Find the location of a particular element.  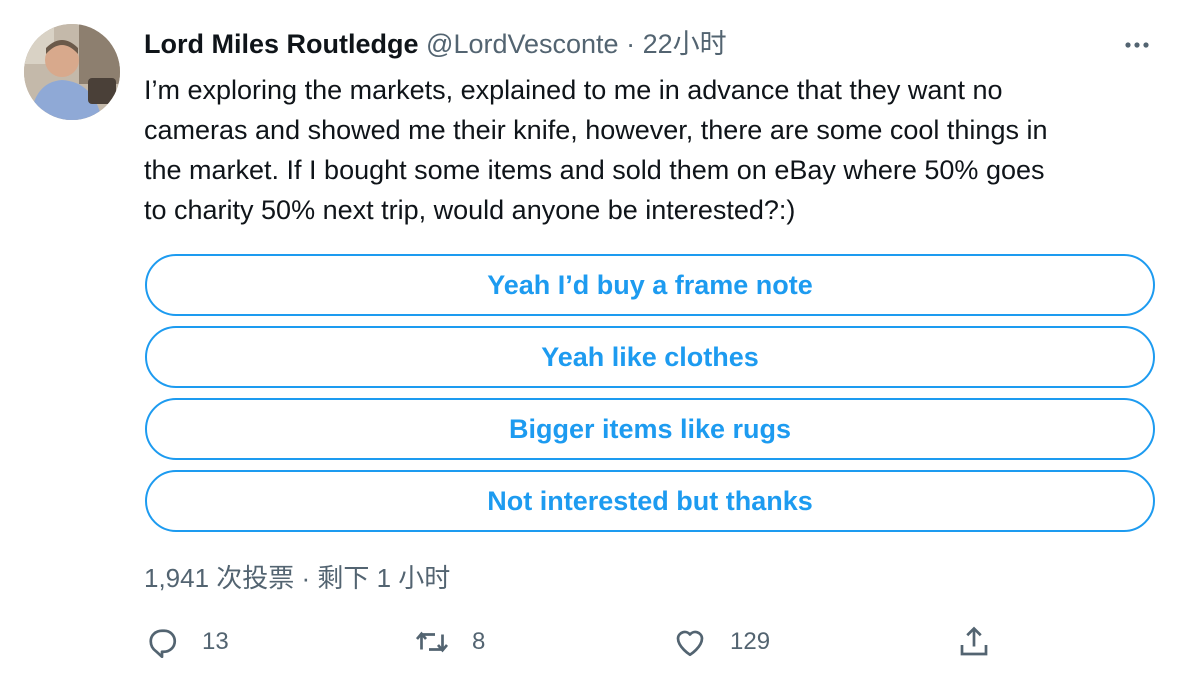

retweet-icon is located at coordinates (432, 642).